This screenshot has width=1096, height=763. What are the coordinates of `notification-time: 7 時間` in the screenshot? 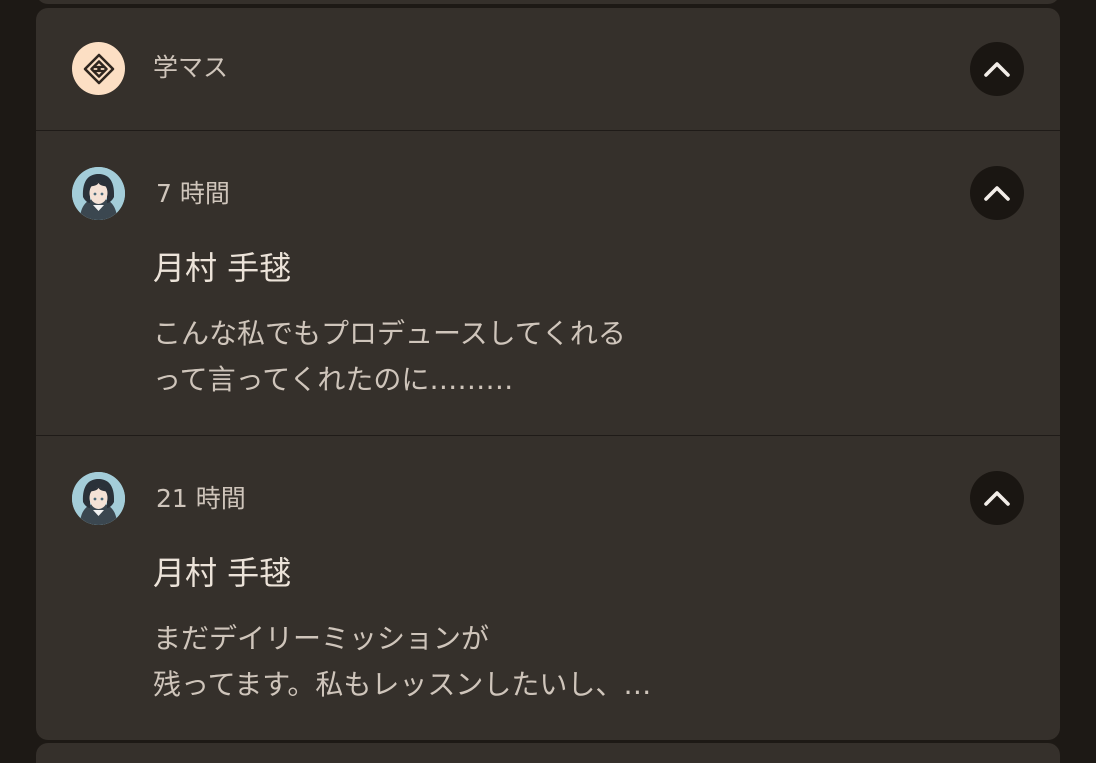 It's located at (193, 193).